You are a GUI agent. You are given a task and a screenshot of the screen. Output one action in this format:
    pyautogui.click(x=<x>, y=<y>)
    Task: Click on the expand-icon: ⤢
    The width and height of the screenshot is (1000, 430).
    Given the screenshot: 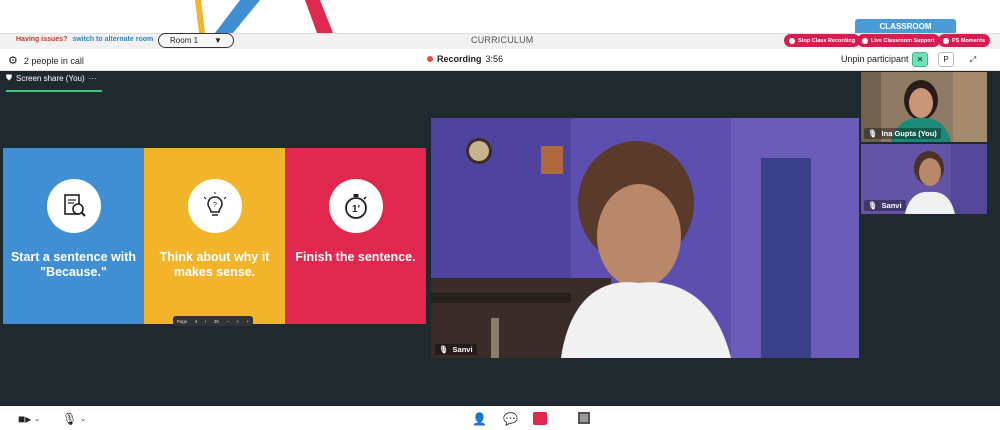 What is the action you would take?
    pyautogui.click(x=973, y=59)
    